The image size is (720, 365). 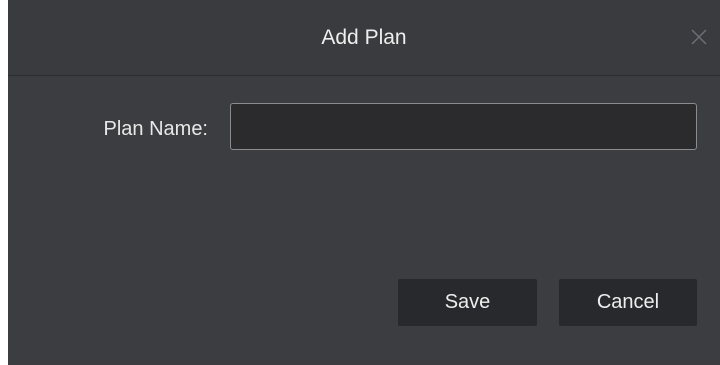 What do you see at coordinates (467, 302) in the screenshot?
I see `save-button: Save` at bounding box center [467, 302].